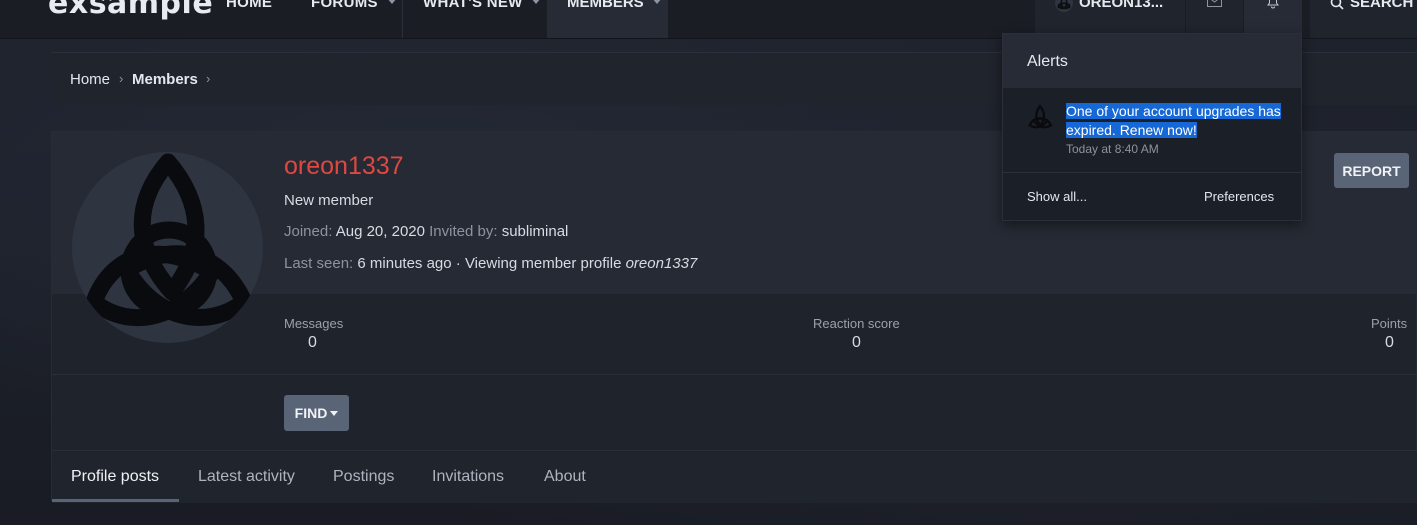  What do you see at coordinates (1273, 4) in the screenshot?
I see `bell-icon` at bounding box center [1273, 4].